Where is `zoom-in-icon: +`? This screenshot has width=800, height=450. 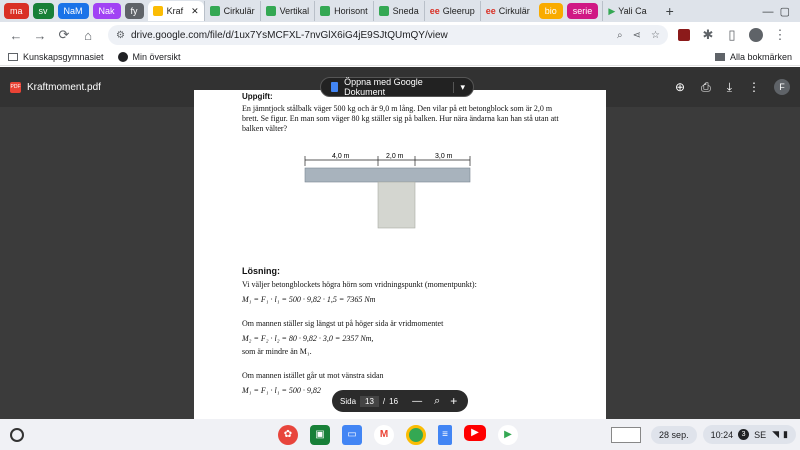 zoom-in-icon: + is located at coordinates (453, 401).